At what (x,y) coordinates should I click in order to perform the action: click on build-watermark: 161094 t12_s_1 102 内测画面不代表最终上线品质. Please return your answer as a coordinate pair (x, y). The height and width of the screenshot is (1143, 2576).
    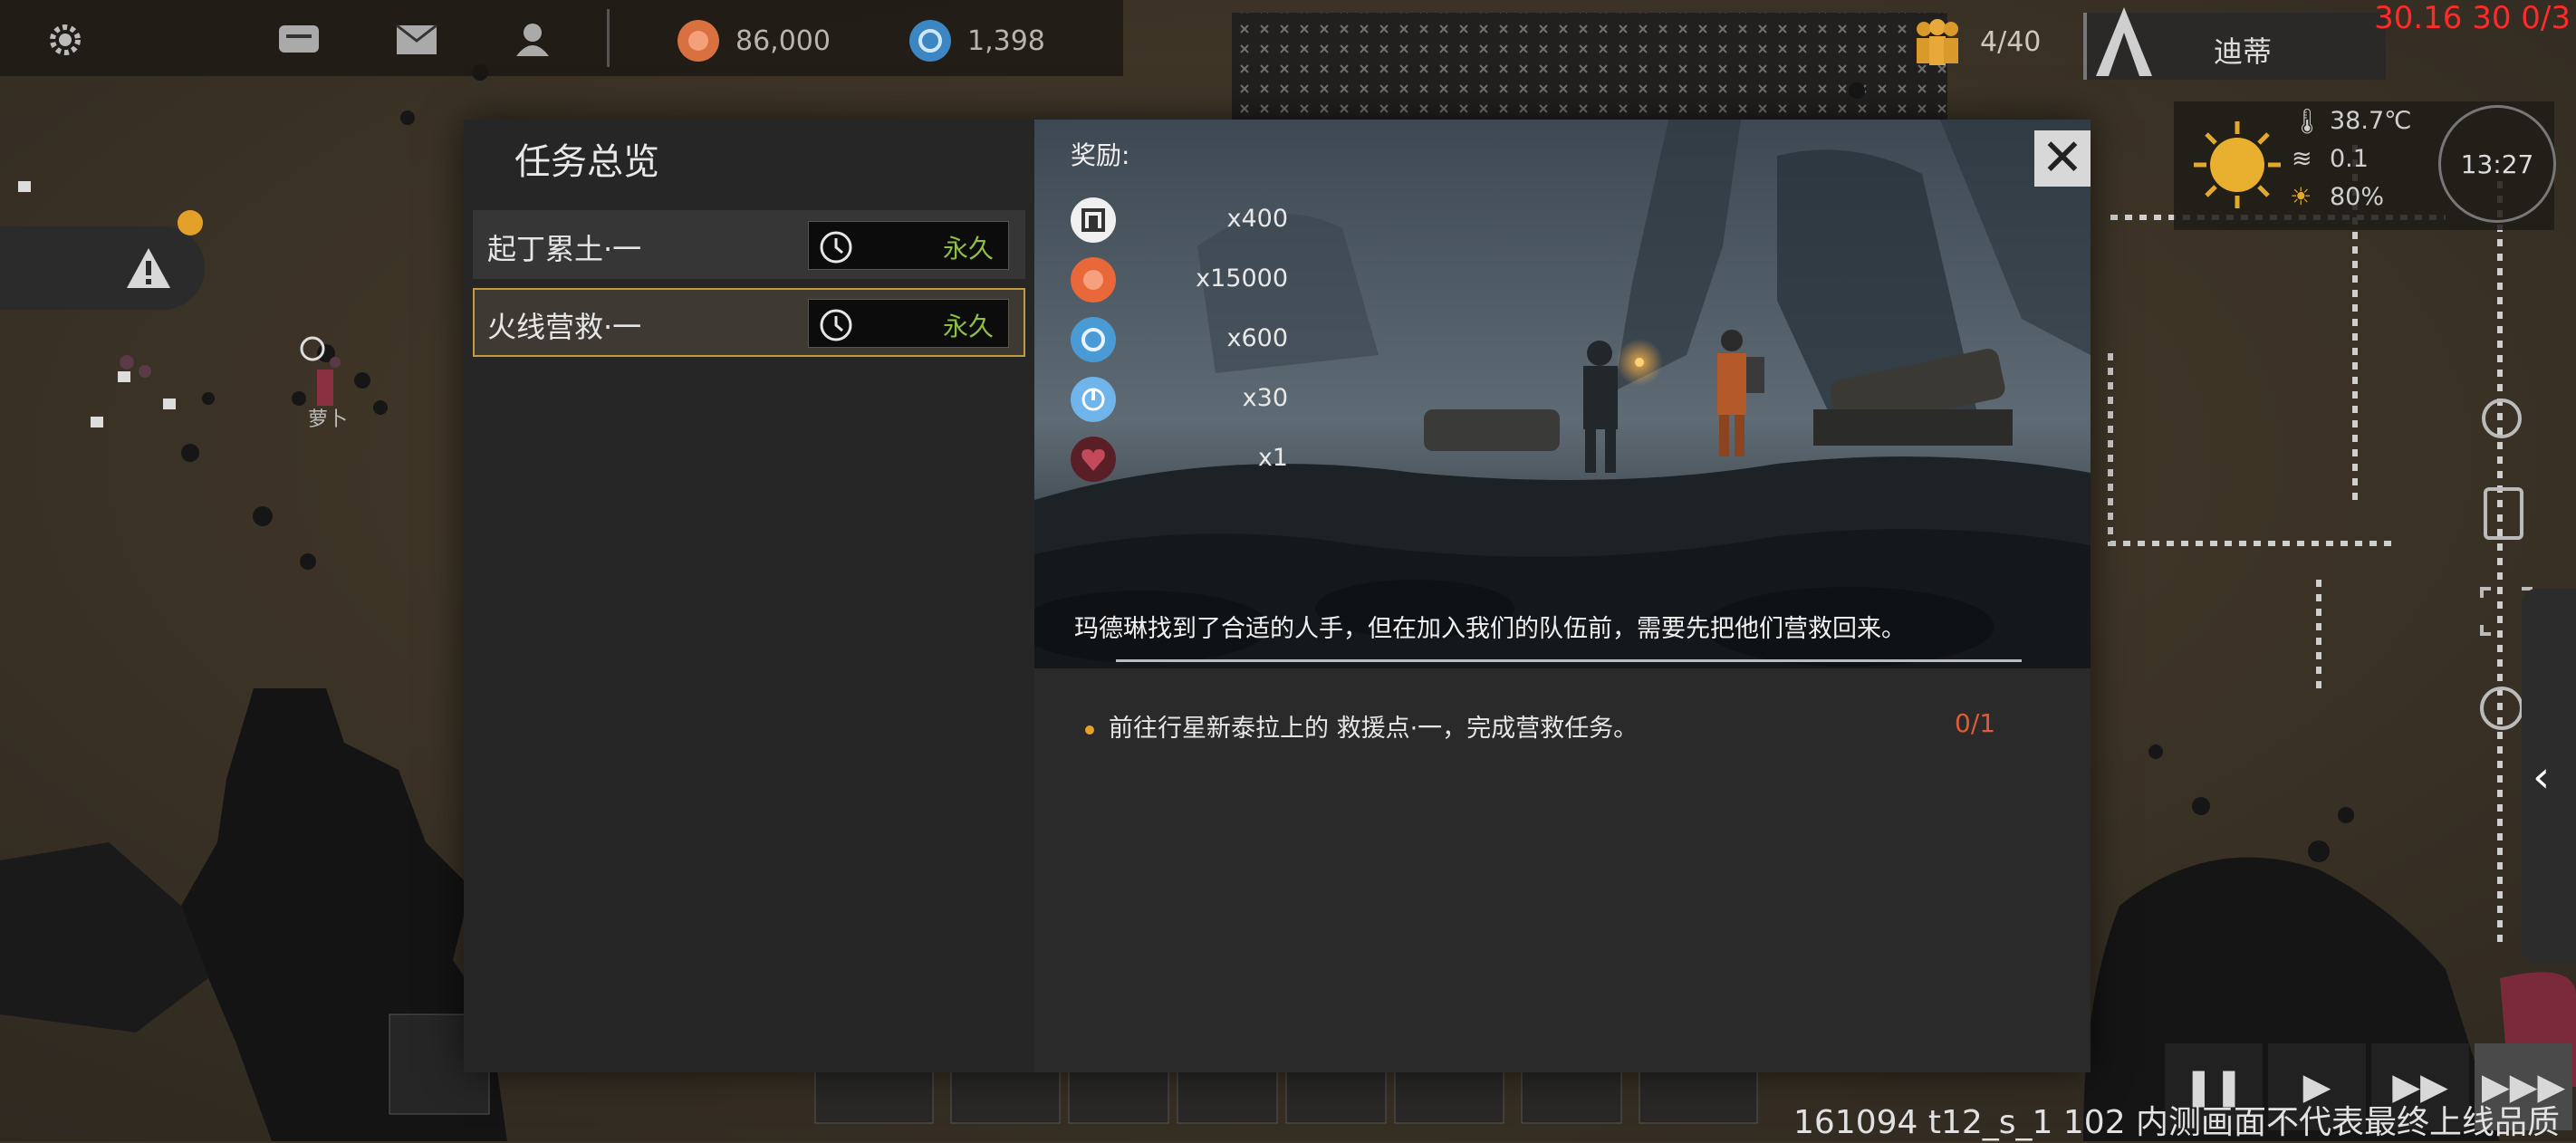
    Looking at the image, I should click on (2177, 1123).